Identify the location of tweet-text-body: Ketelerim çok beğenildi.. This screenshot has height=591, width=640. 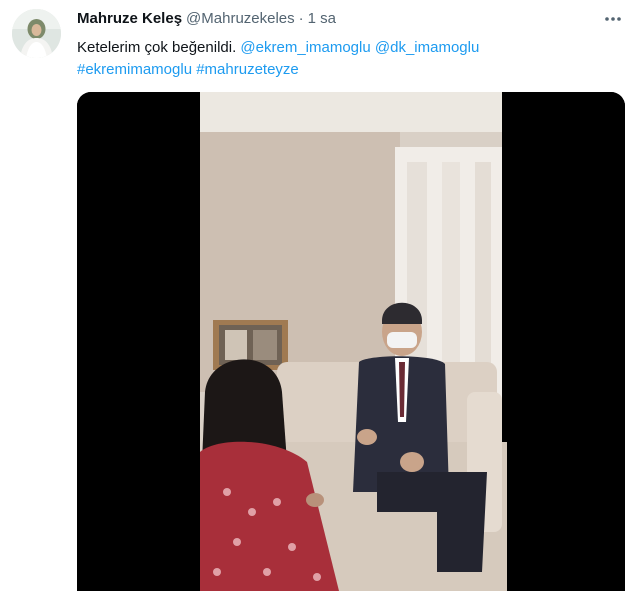
(159, 47).